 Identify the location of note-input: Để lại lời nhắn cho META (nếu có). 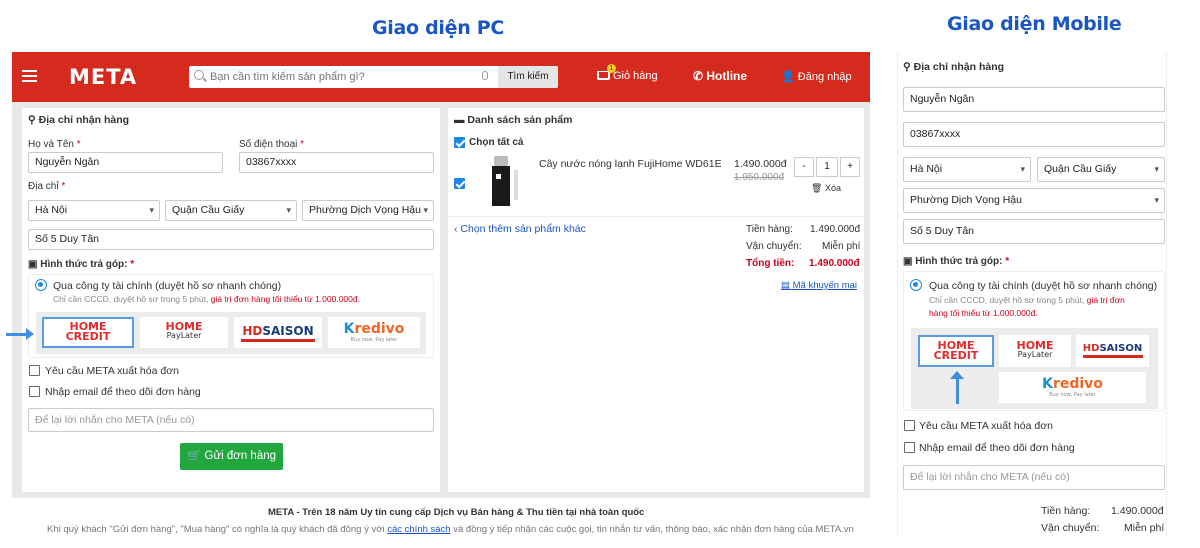
(231, 420).